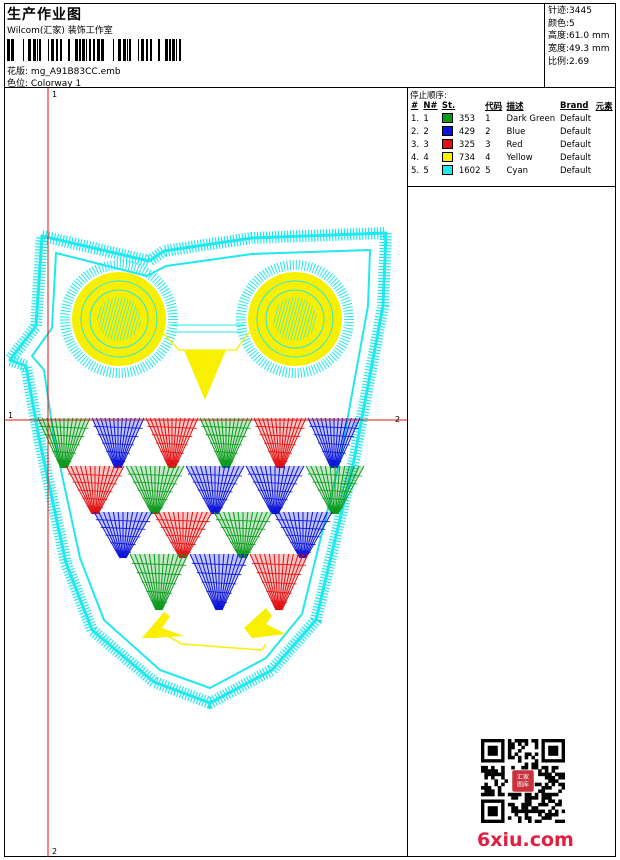 This screenshot has height=860, width=620. Describe the element at coordinates (295, 319) in the screenshot. I see `right-eye` at that location.